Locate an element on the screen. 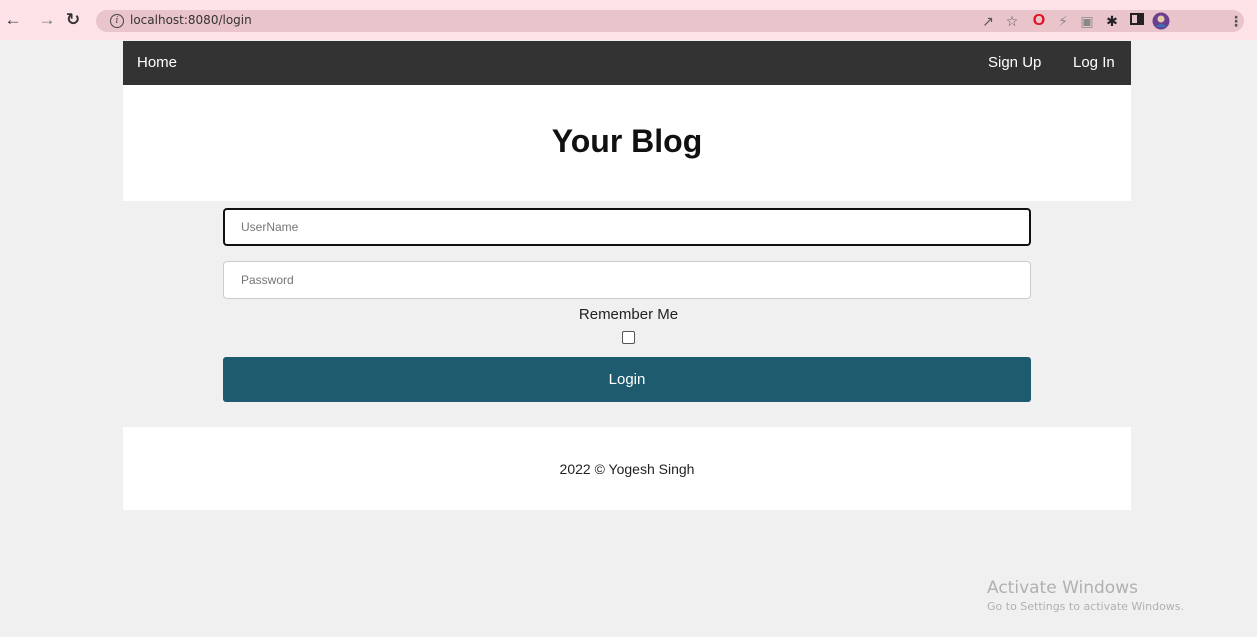  nav-signup-link: Sign Up is located at coordinates (1014, 63).